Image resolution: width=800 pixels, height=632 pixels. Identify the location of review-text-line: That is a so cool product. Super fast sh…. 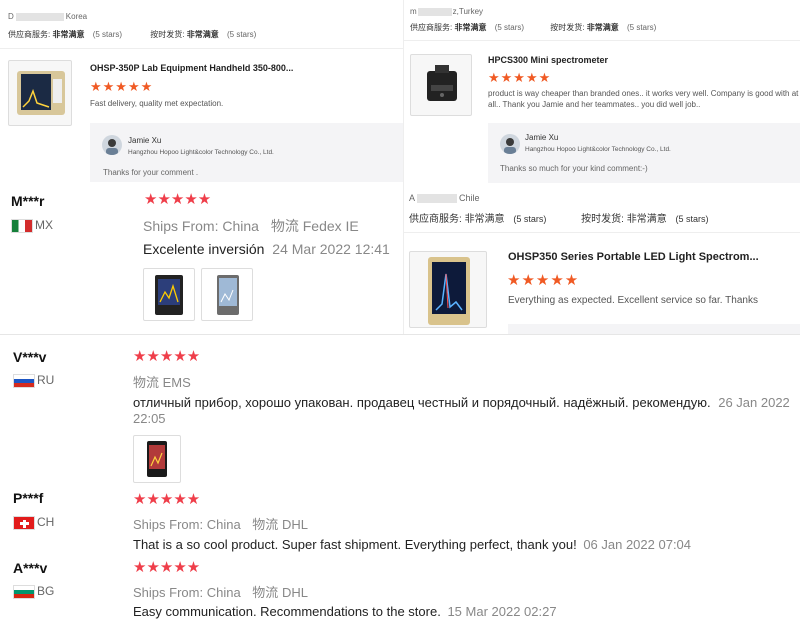
(412, 544).